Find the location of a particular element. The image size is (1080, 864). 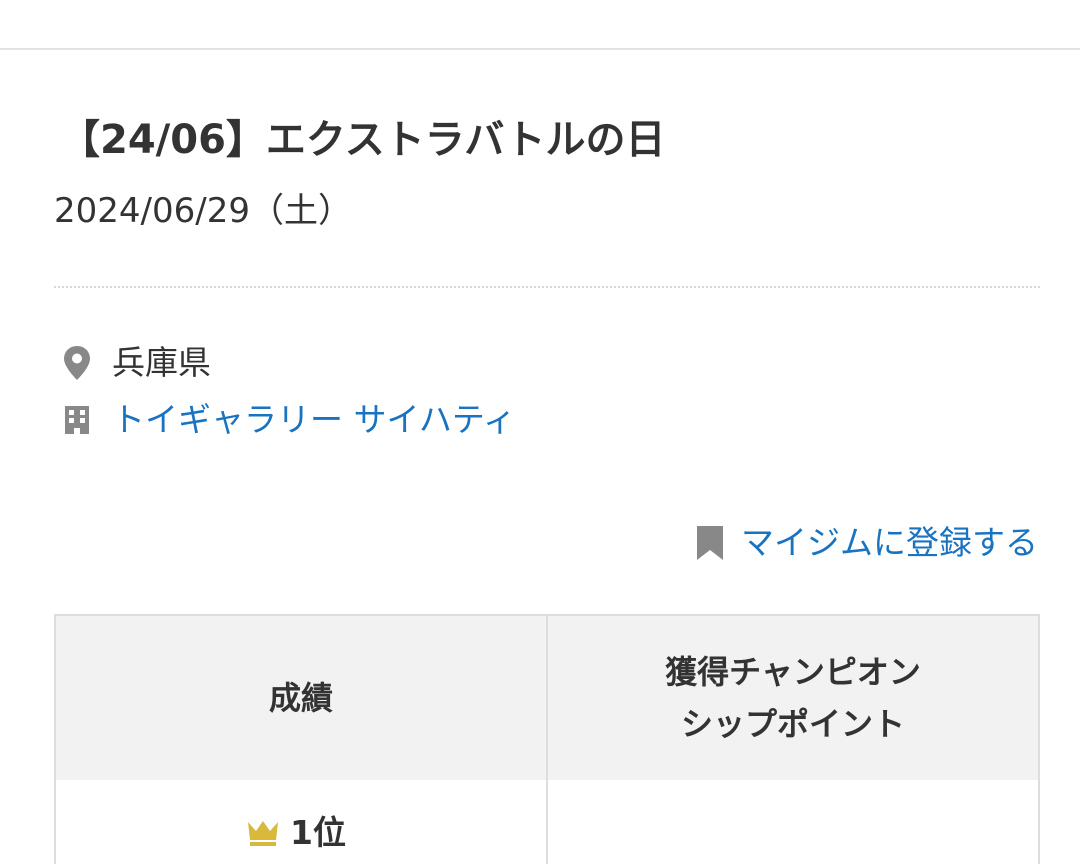

rank-cell: 1位 is located at coordinates (296, 833).